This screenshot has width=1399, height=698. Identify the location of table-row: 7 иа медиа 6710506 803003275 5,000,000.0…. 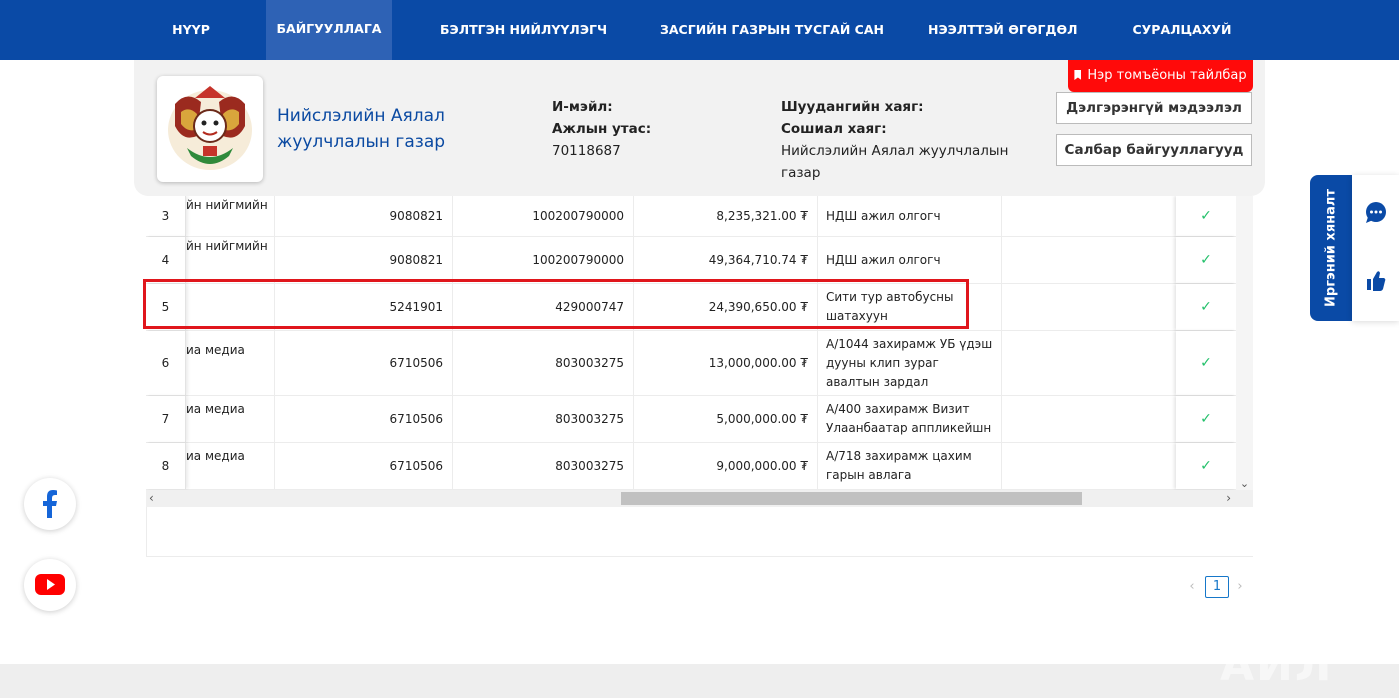
(691, 419).